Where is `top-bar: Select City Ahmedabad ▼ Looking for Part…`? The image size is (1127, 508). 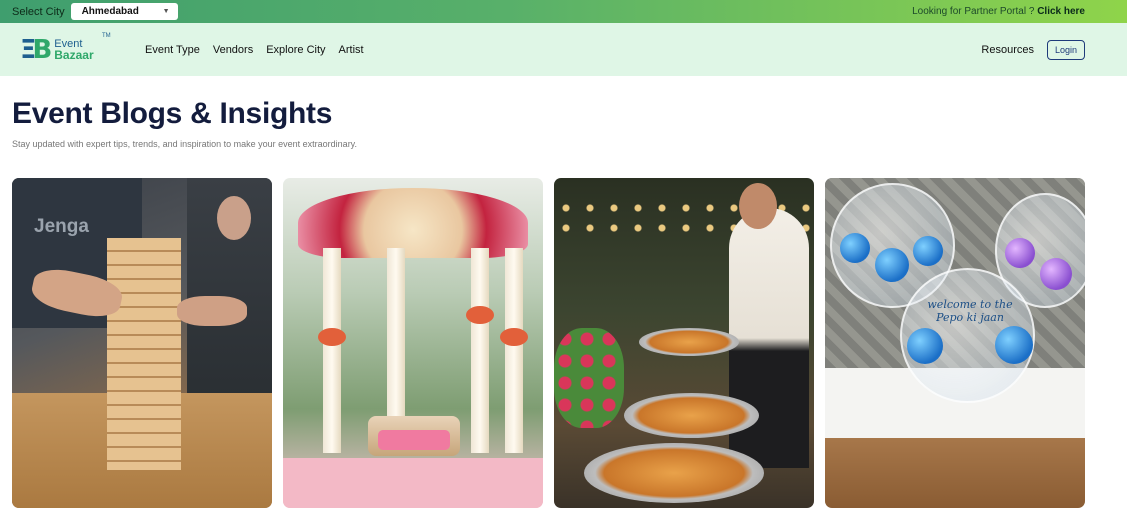 top-bar: Select City Ahmedabad ▼ Looking for Part… is located at coordinates (563, 11).